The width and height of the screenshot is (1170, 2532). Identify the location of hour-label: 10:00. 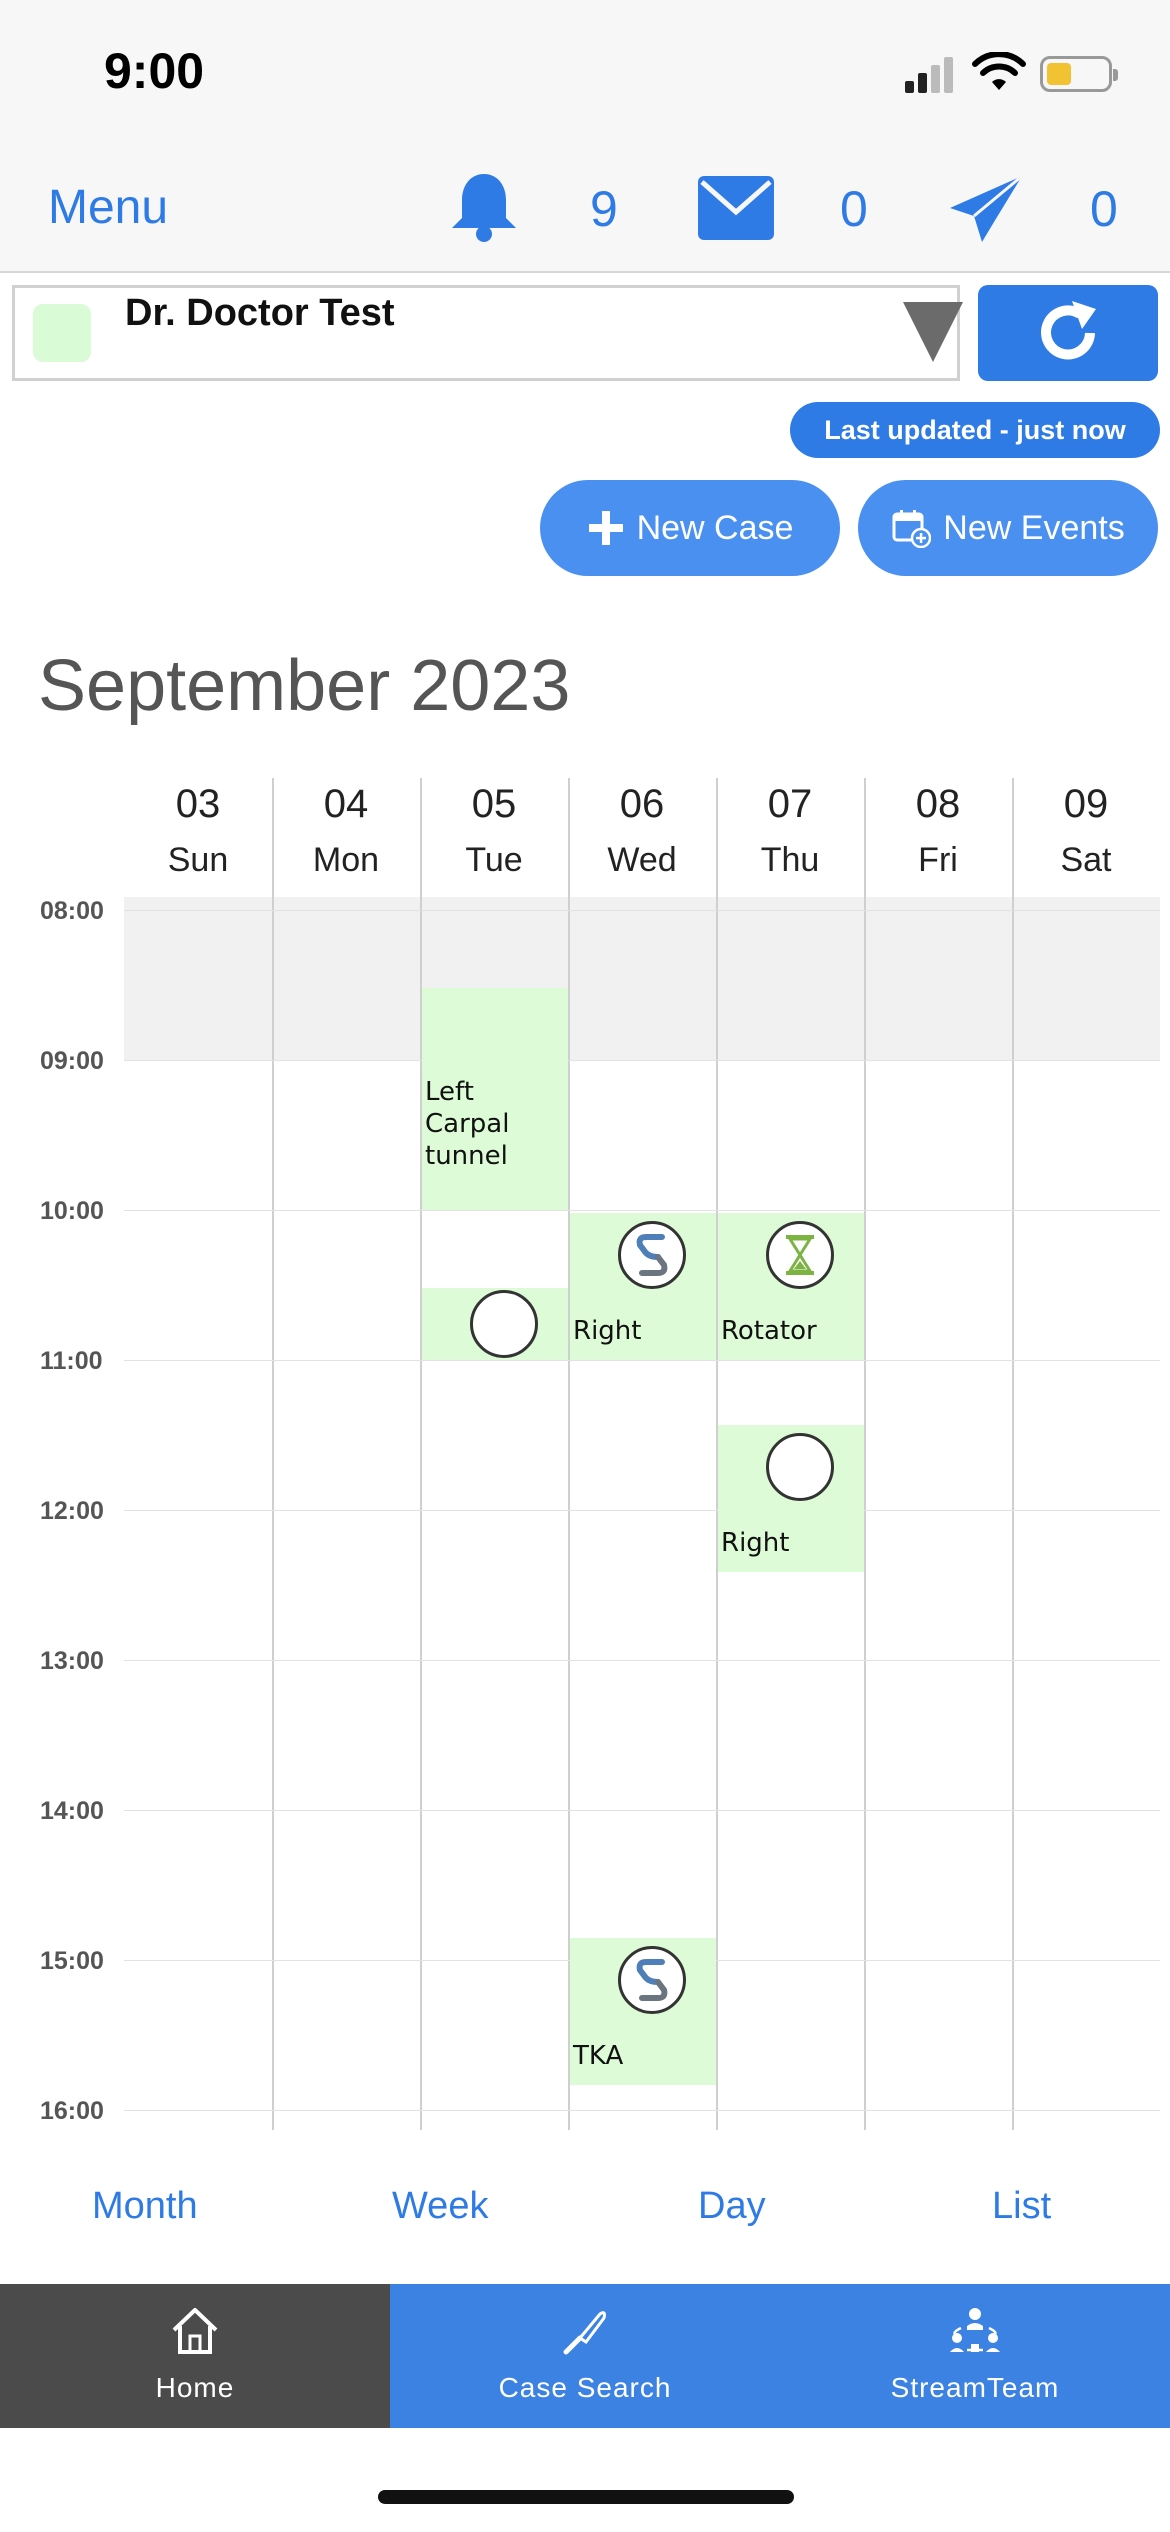
(72, 1211).